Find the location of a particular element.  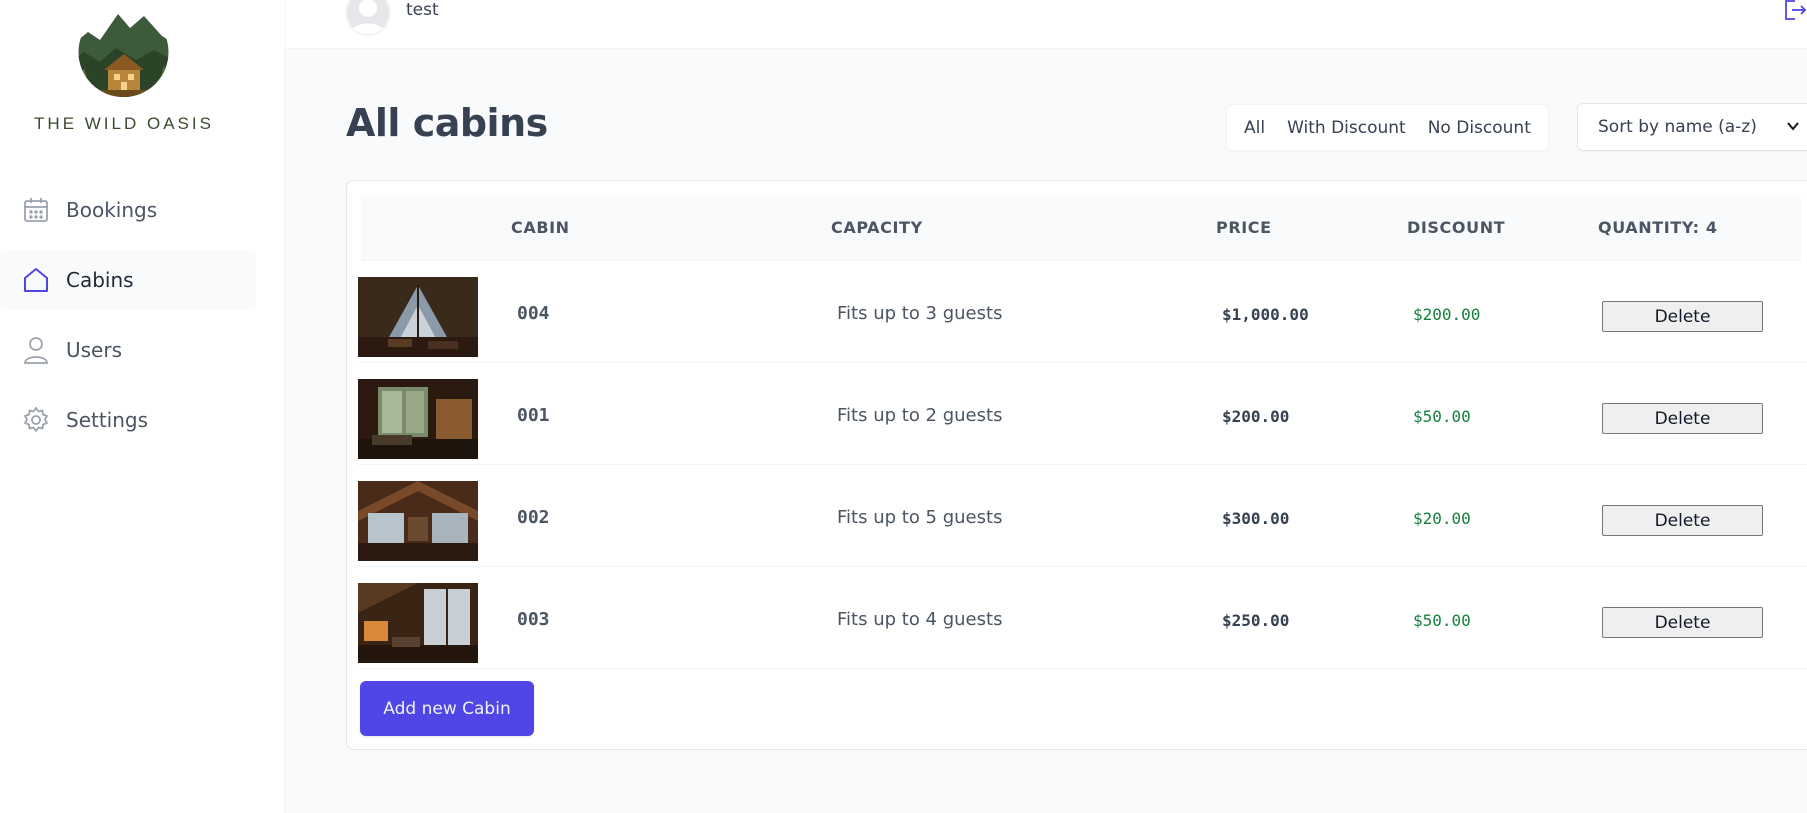

logo is located at coordinates (123, 53).